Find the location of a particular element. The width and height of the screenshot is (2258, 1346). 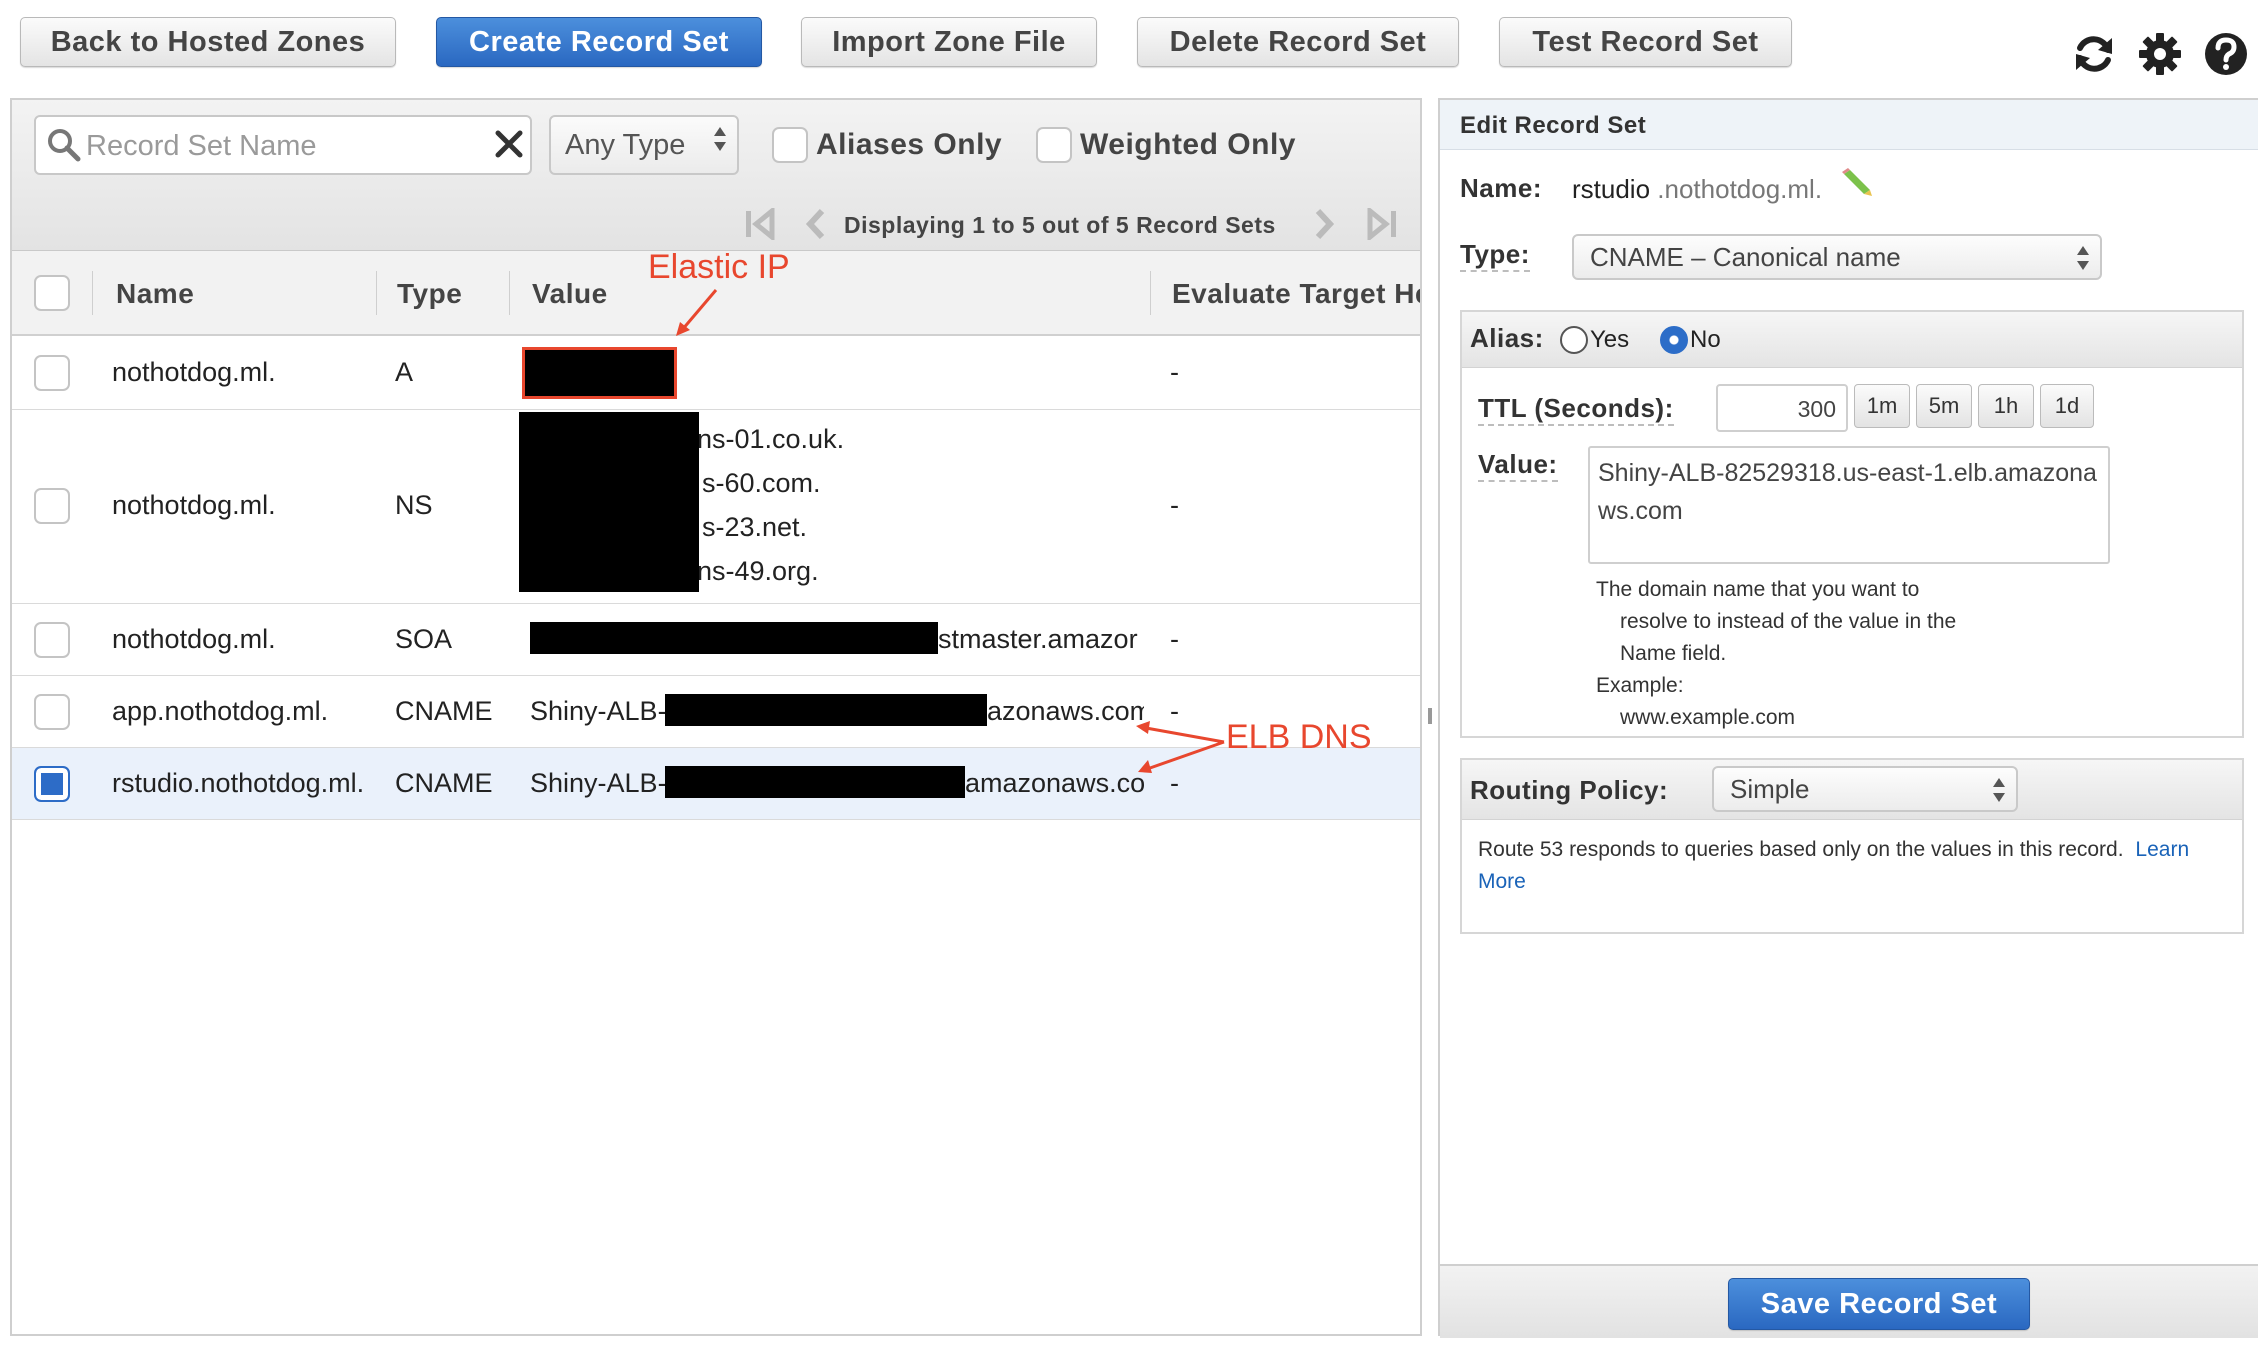

alias-yes-radio is located at coordinates (1574, 340).